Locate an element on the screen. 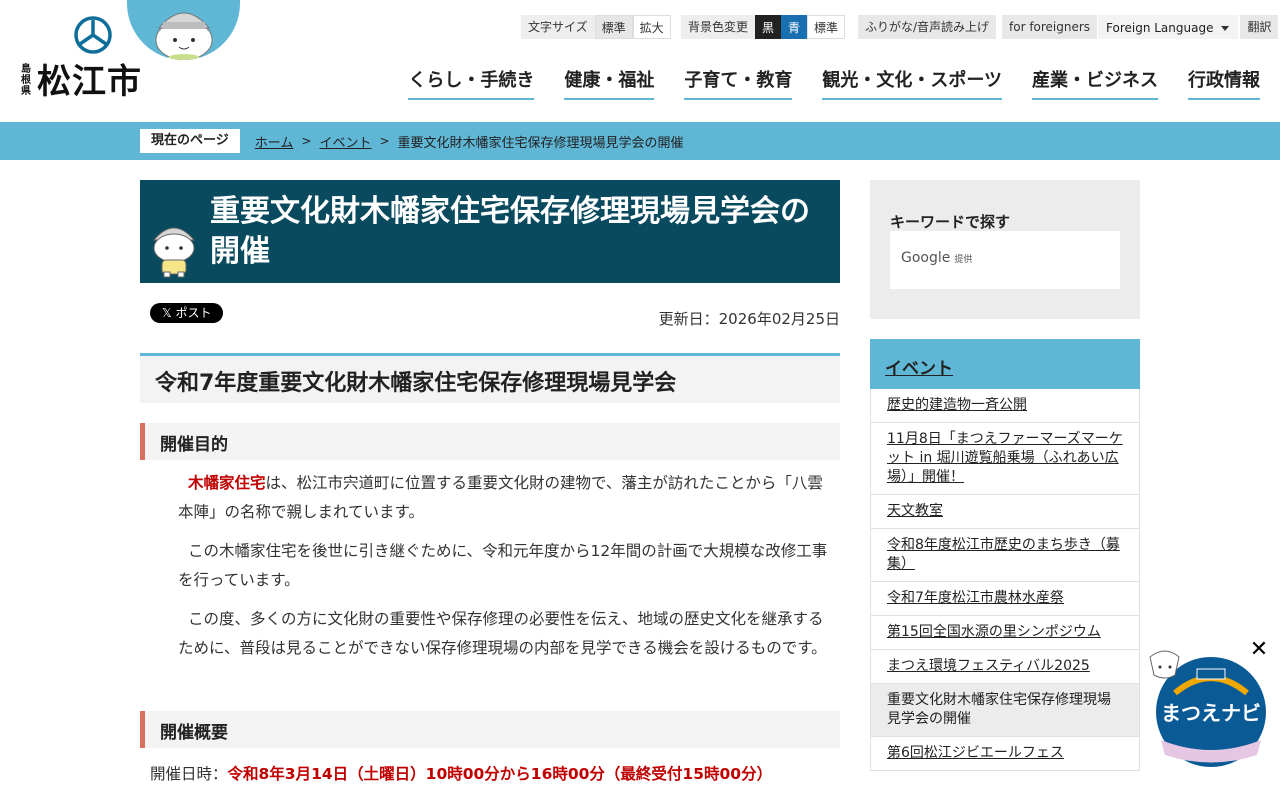 The height and width of the screenshot is (800, 1280). breadcrumb-home-link: ホーム is located at coordinates (274, 141).